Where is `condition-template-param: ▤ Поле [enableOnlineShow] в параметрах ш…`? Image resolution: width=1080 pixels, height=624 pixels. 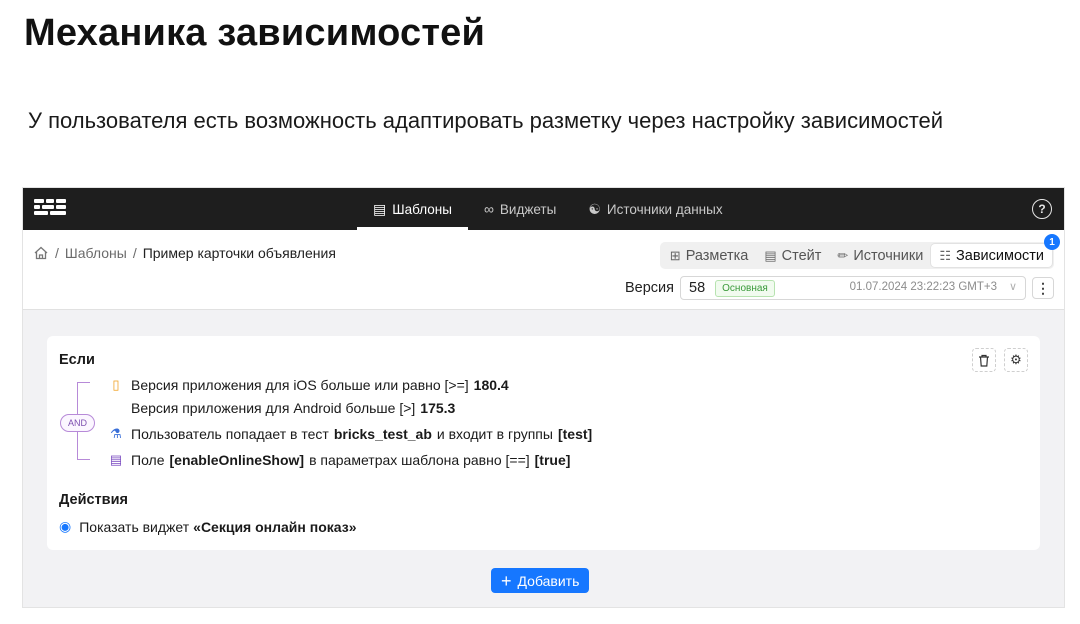
condition-template-param: ▤ Поле [enableOnlineShow] в параметрах ш… is located at coordinates (342, 460).